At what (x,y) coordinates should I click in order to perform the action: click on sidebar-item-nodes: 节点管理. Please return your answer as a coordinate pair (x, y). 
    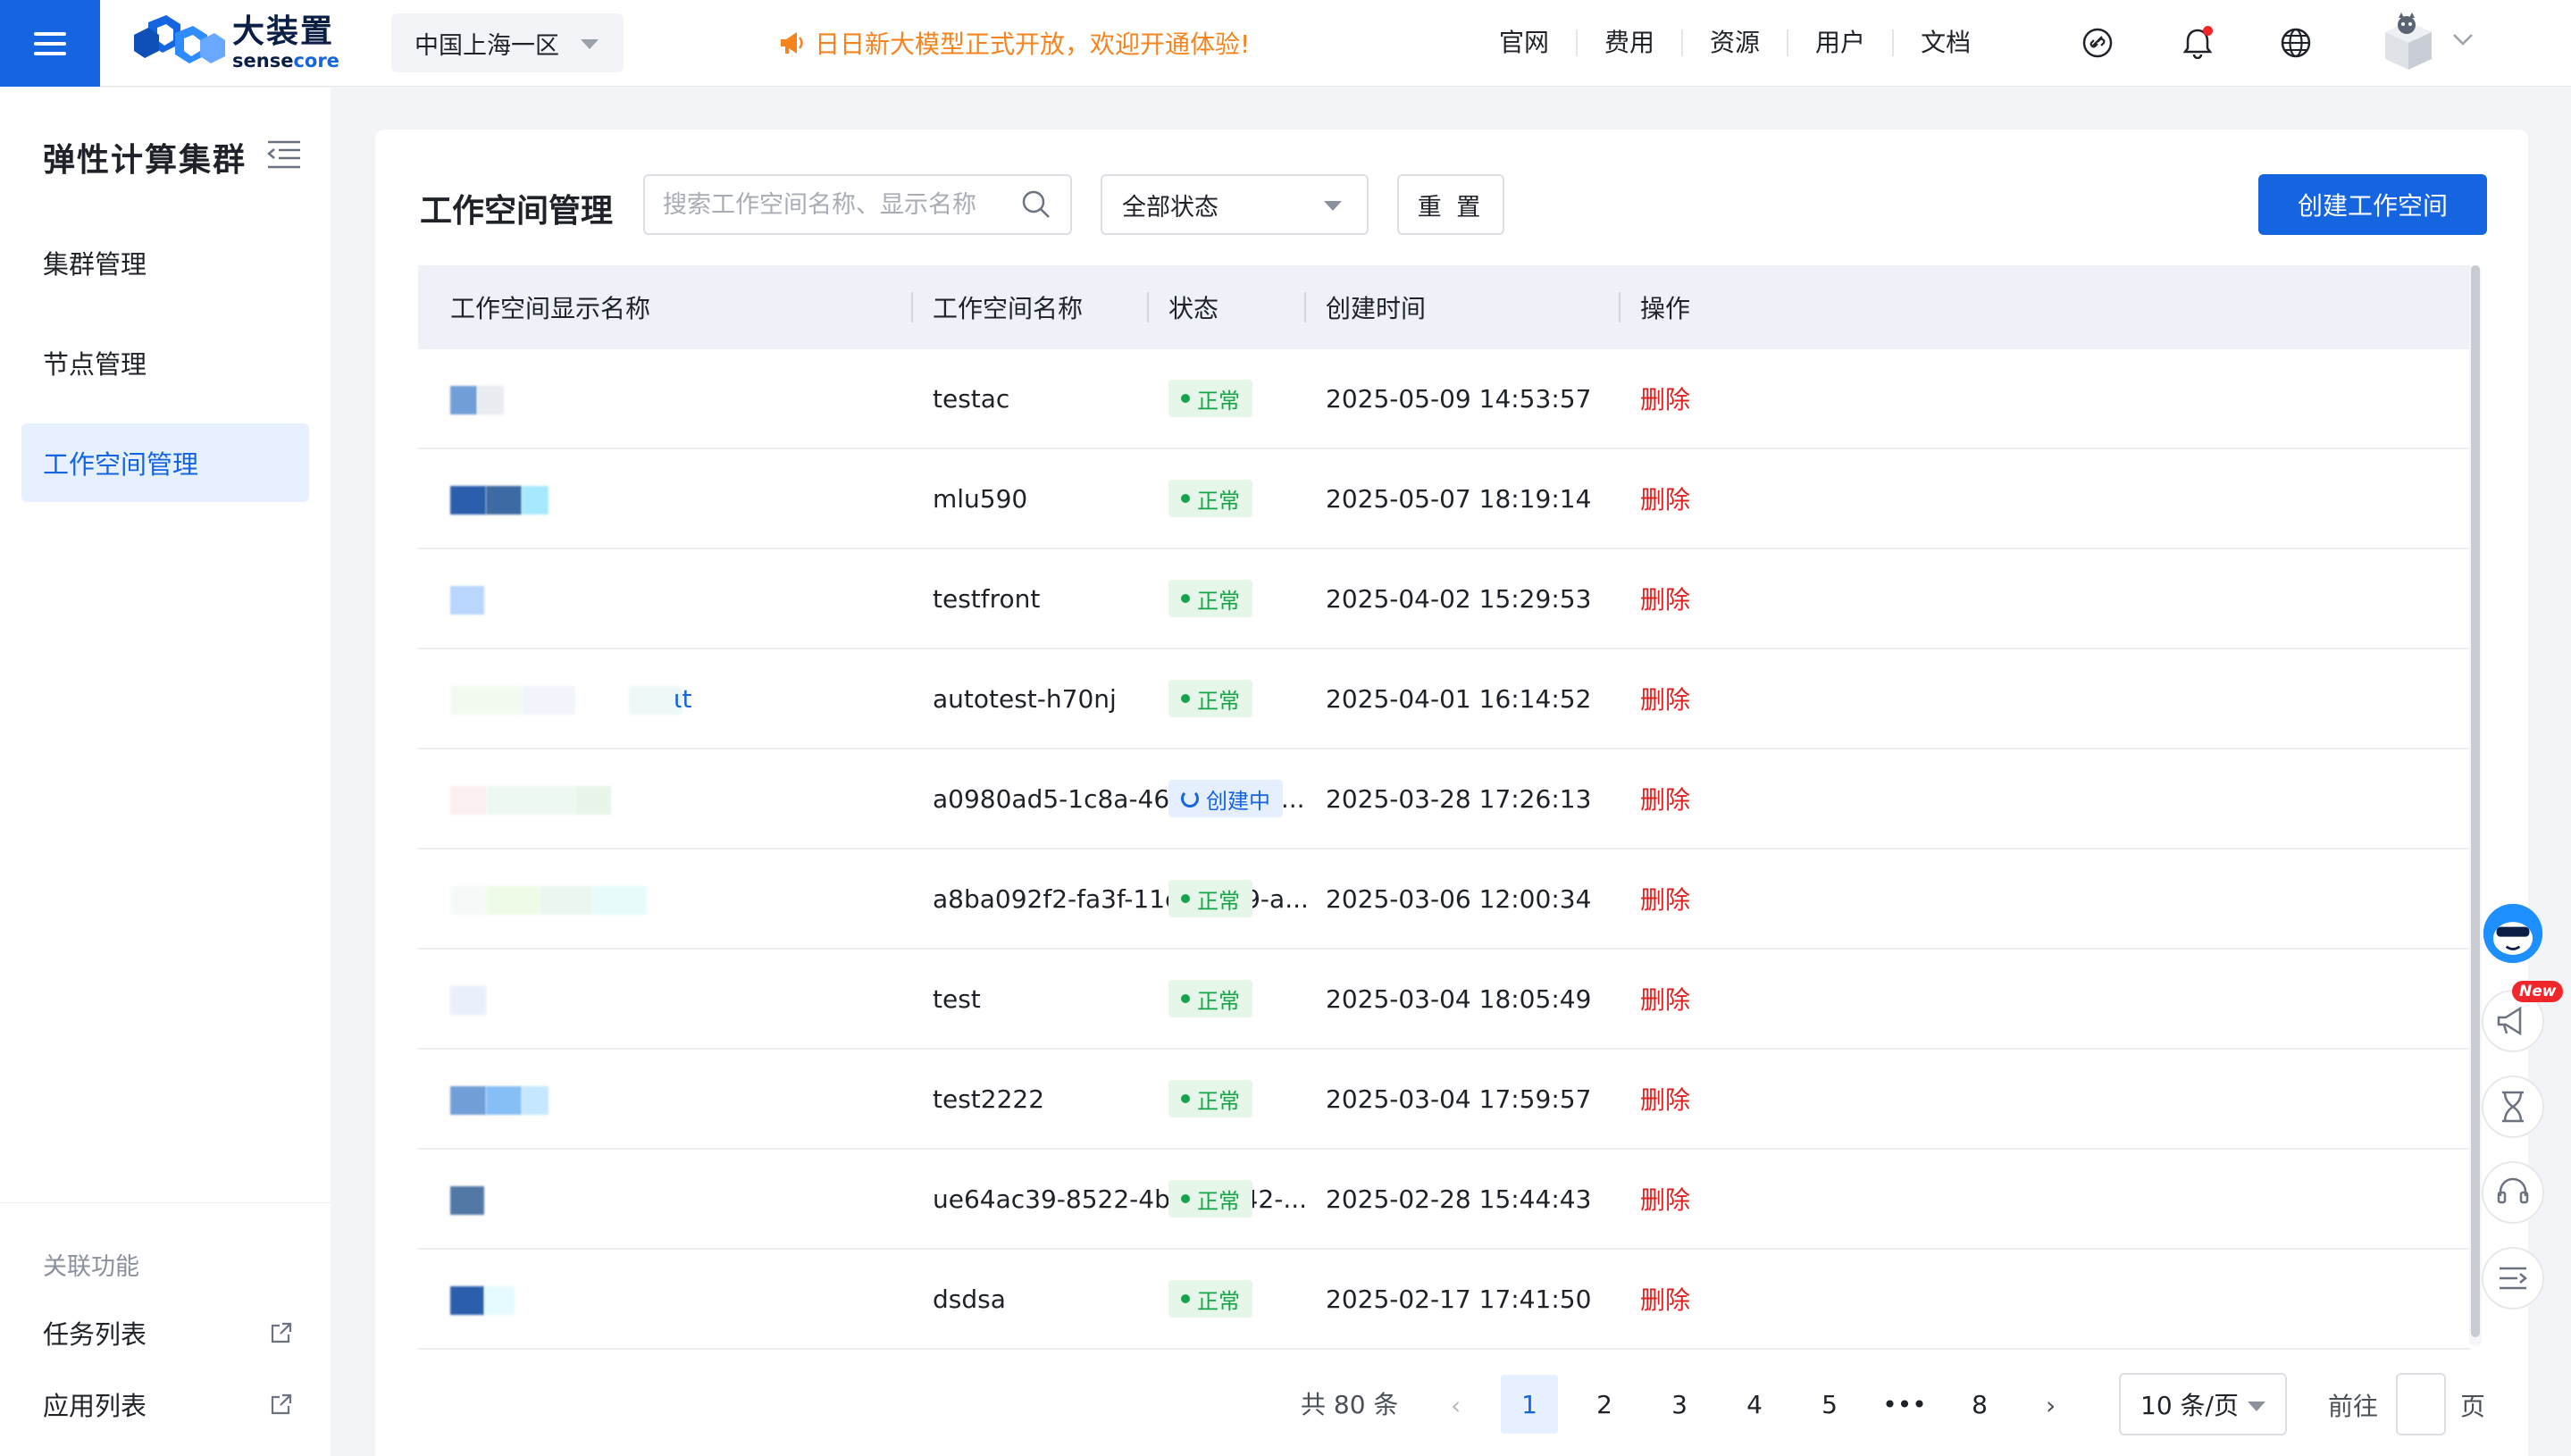
    Looking at the image, I should click on (165, 362).